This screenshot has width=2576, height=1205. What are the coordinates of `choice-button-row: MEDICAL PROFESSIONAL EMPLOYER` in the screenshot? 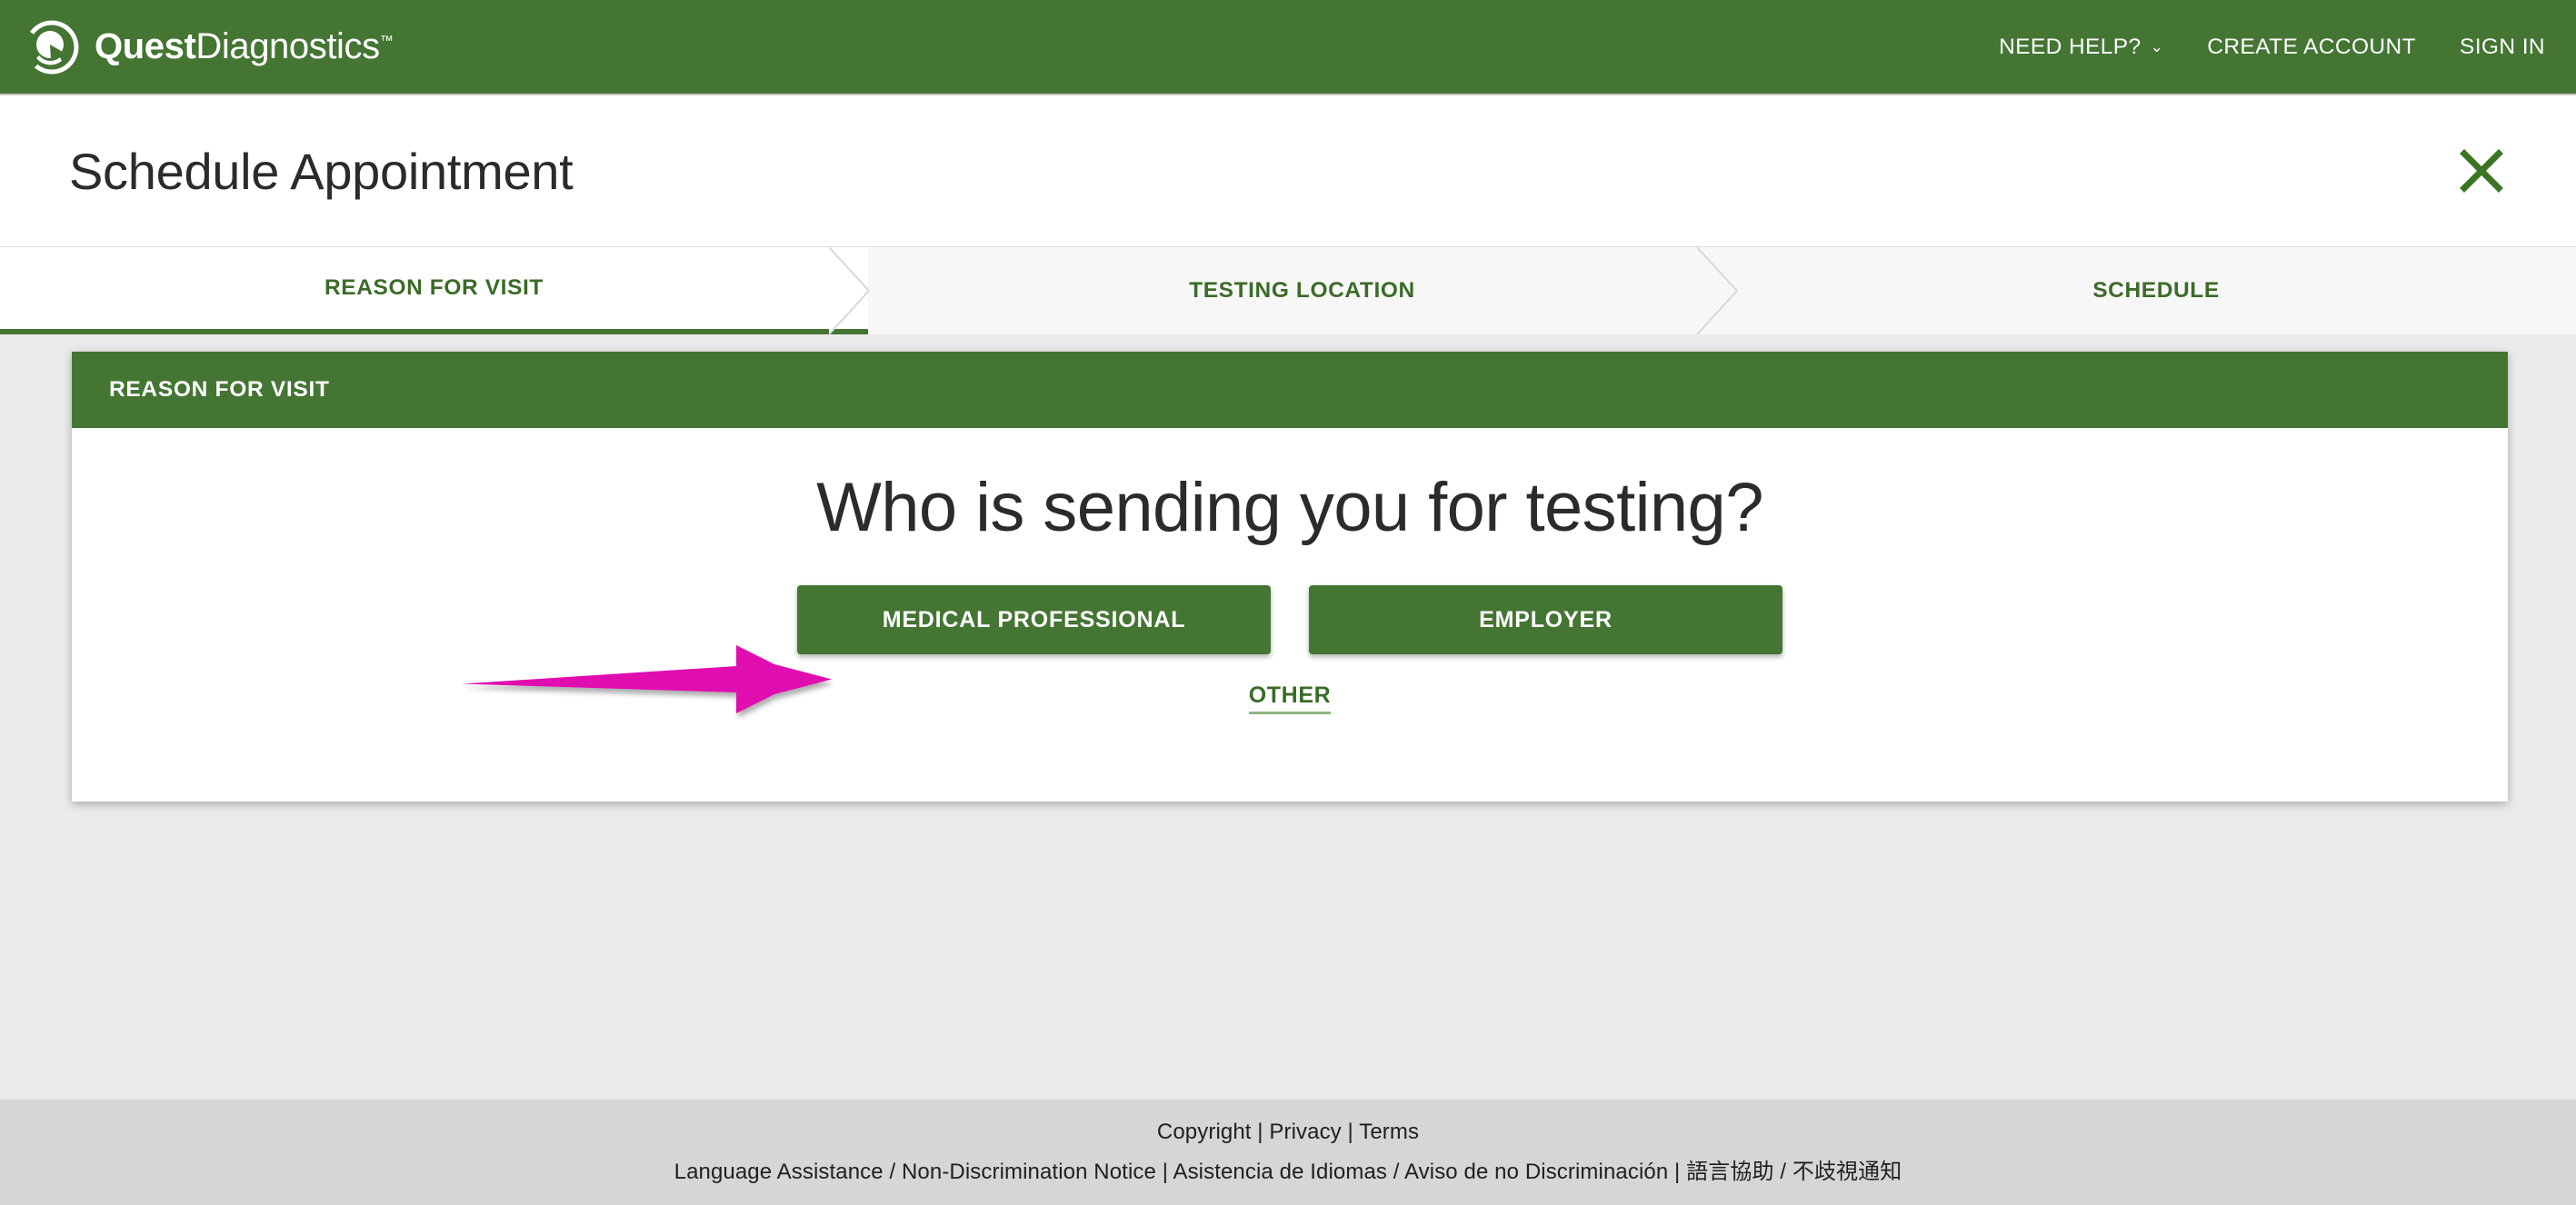 It's located at (1289, 619).